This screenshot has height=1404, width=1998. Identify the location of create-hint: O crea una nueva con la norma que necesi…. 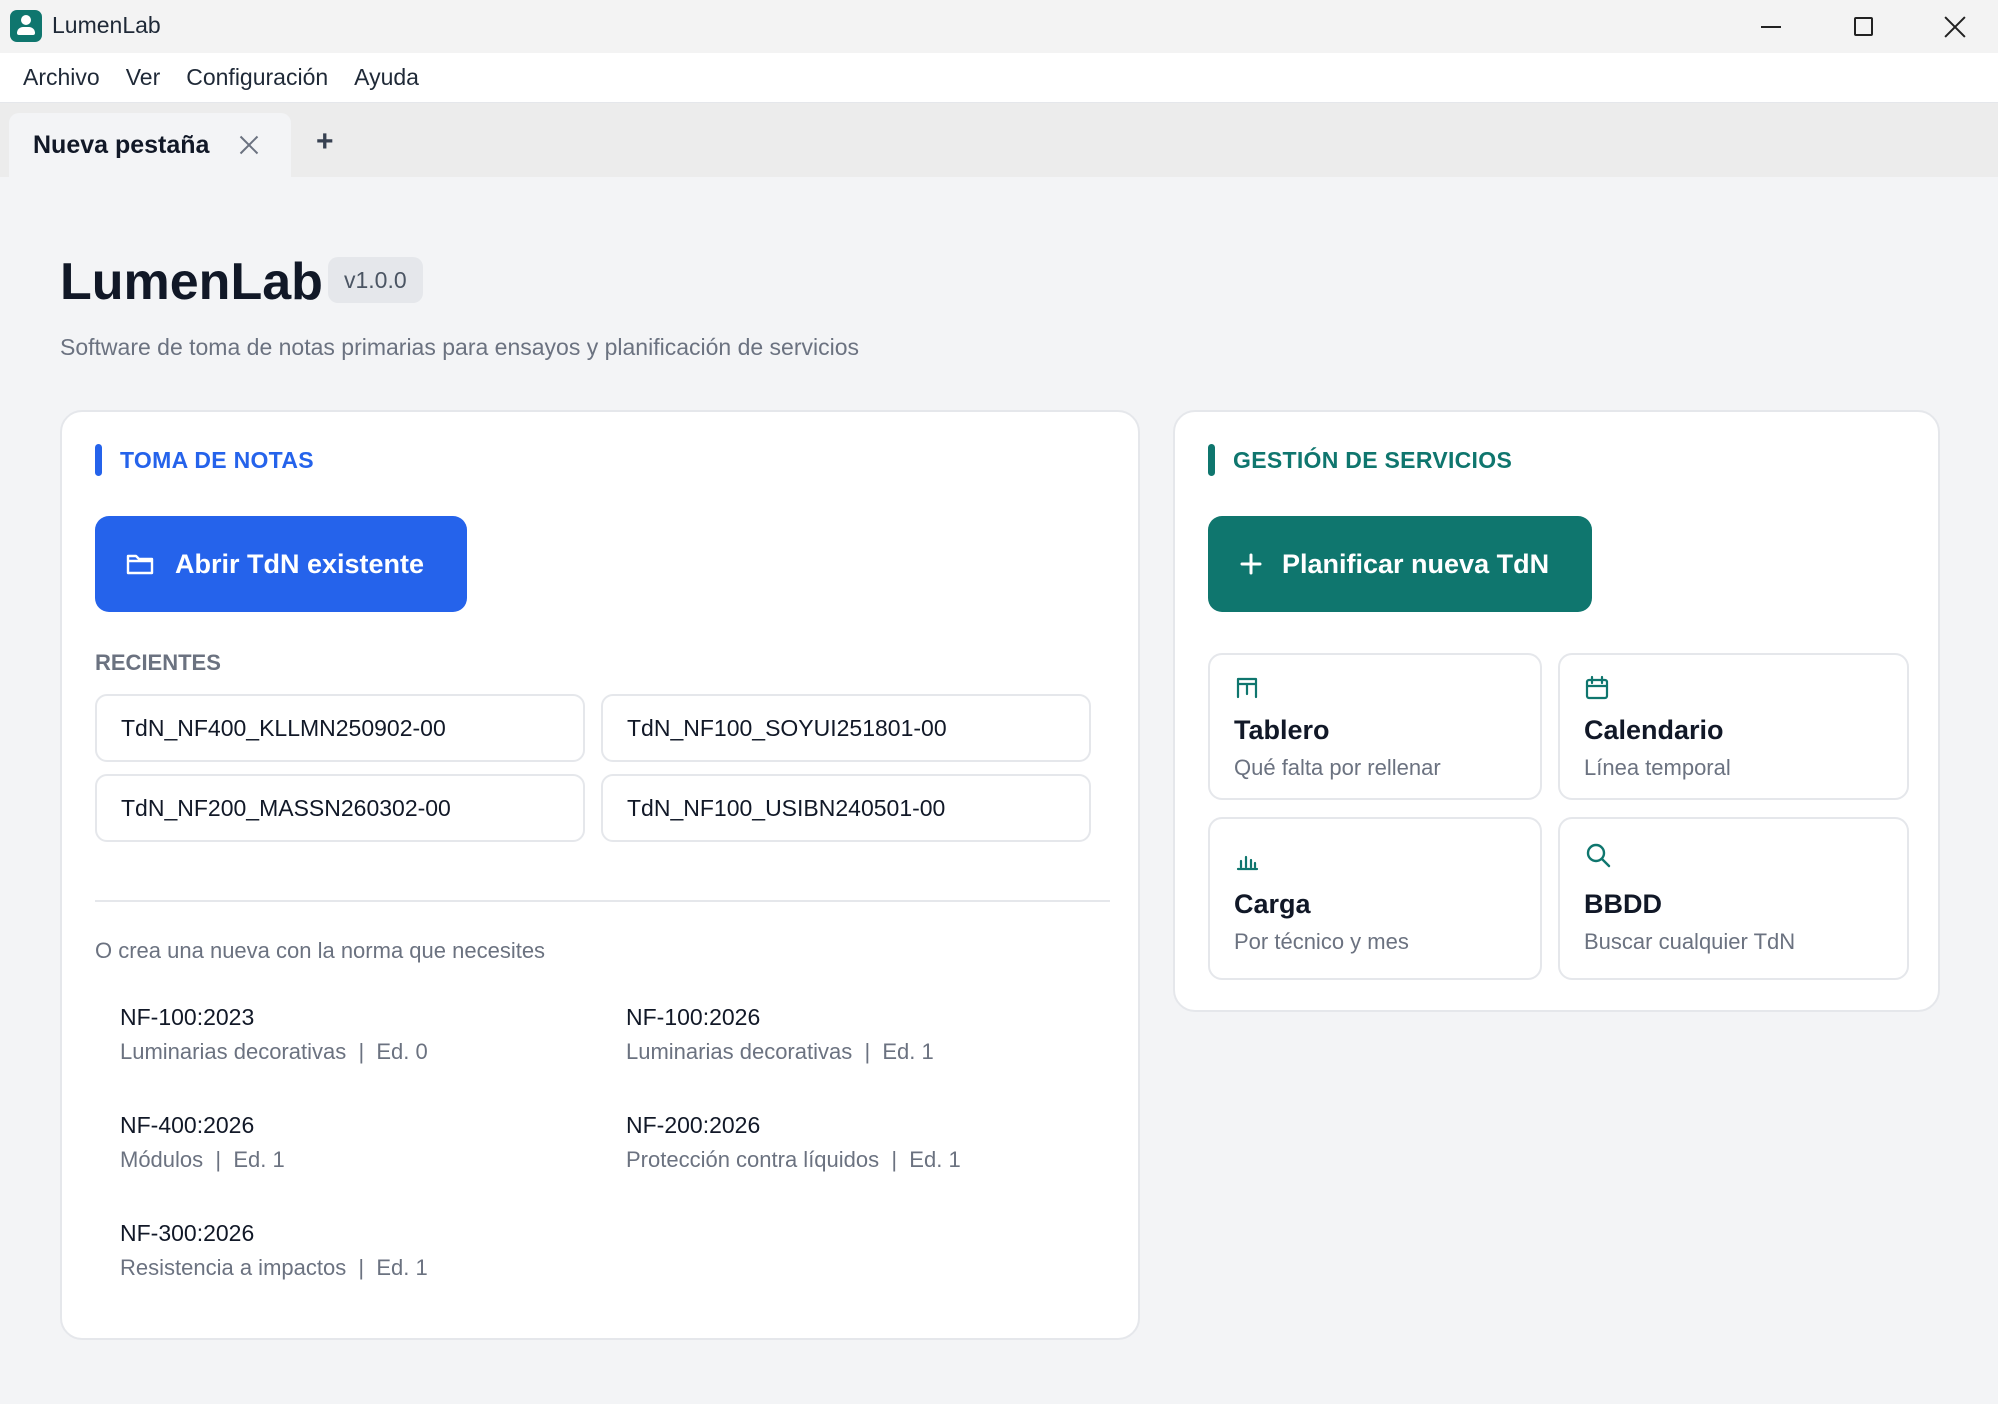
(320, 950).